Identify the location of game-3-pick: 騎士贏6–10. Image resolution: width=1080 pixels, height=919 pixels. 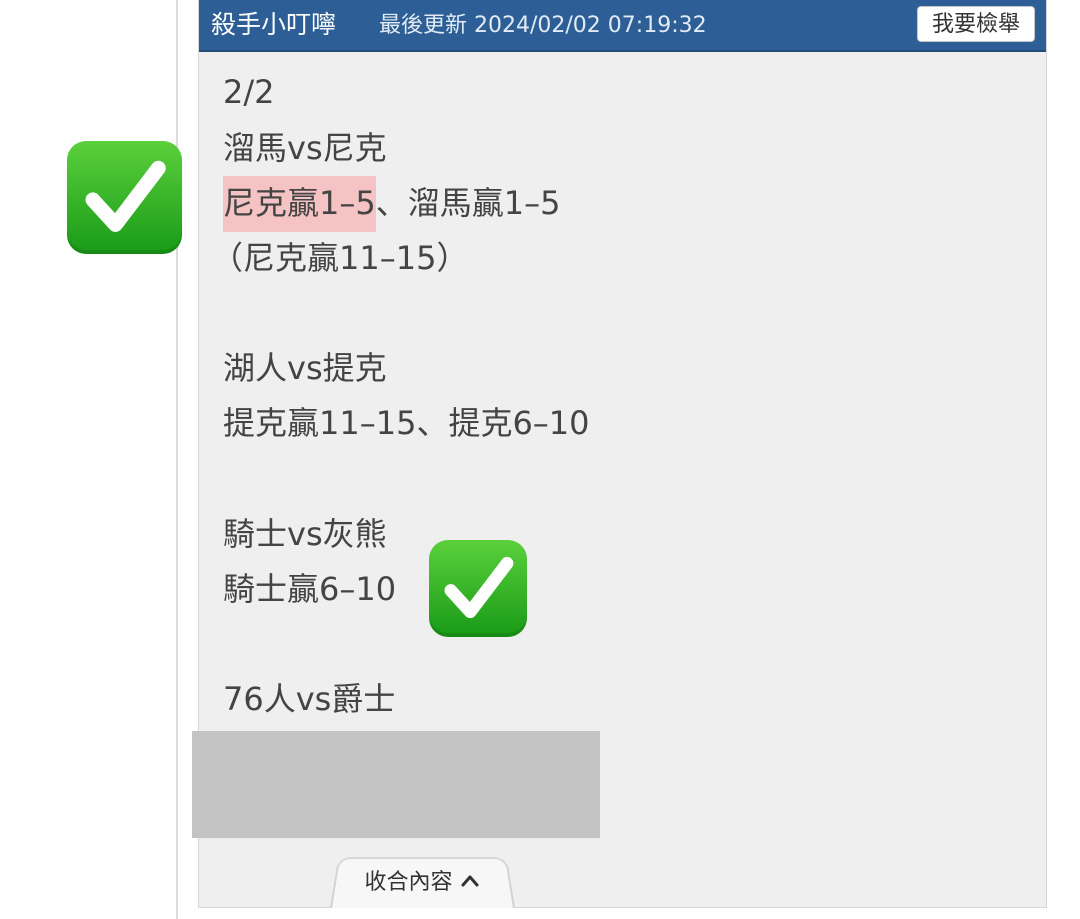
(310, 589).